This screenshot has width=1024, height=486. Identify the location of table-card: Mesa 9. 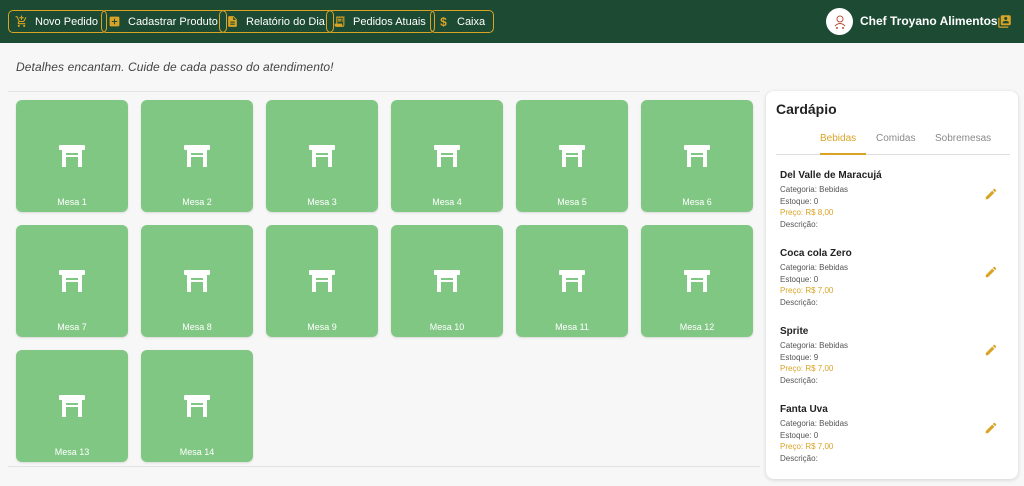
(322, 281).